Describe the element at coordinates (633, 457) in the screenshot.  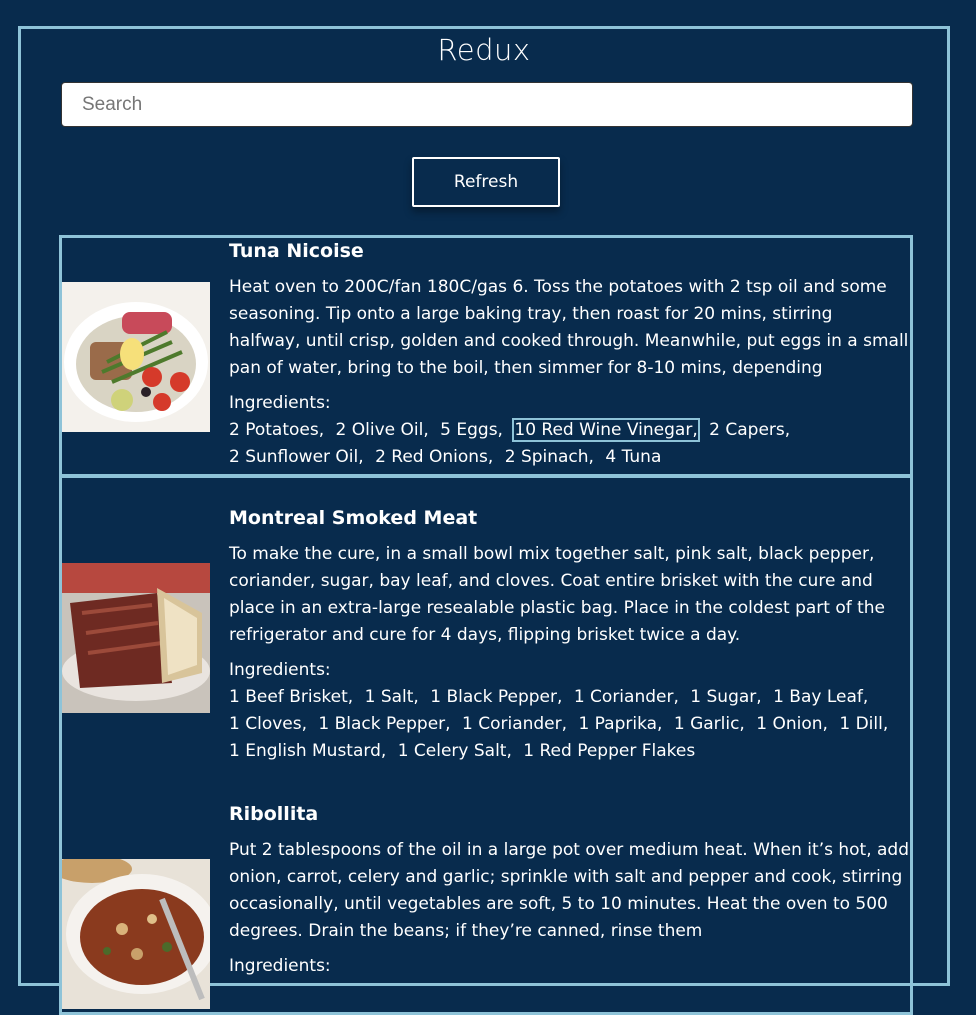
I see `ingredient-item: 4 Tuna` at that location.